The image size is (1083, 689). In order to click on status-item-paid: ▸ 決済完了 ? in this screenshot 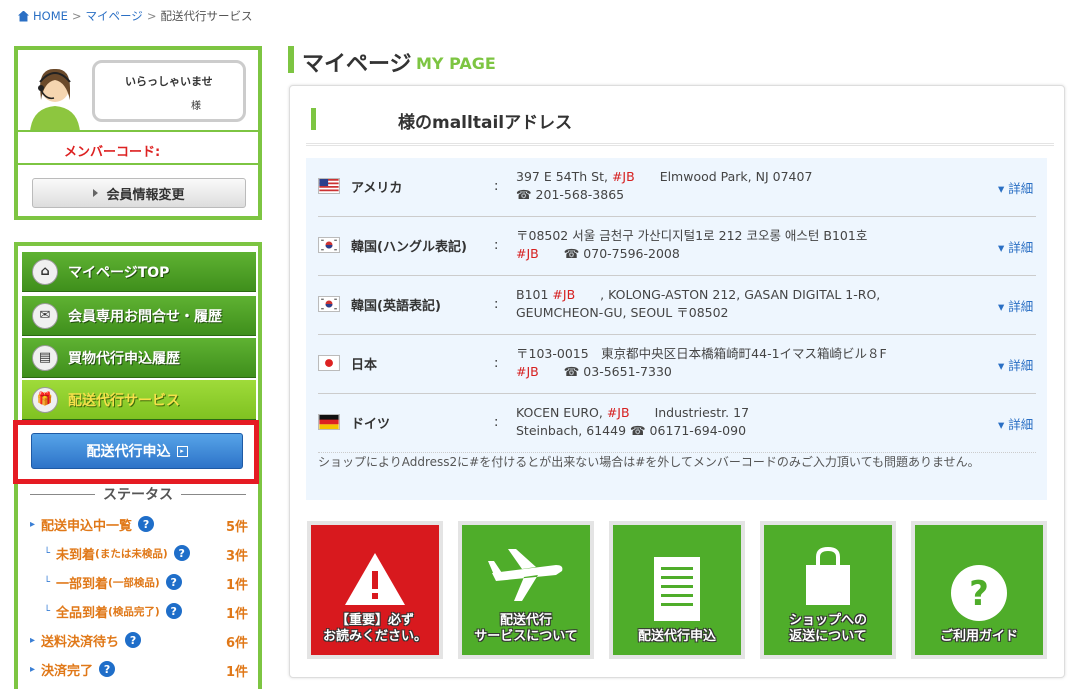, I will do `click(73, 669)`.